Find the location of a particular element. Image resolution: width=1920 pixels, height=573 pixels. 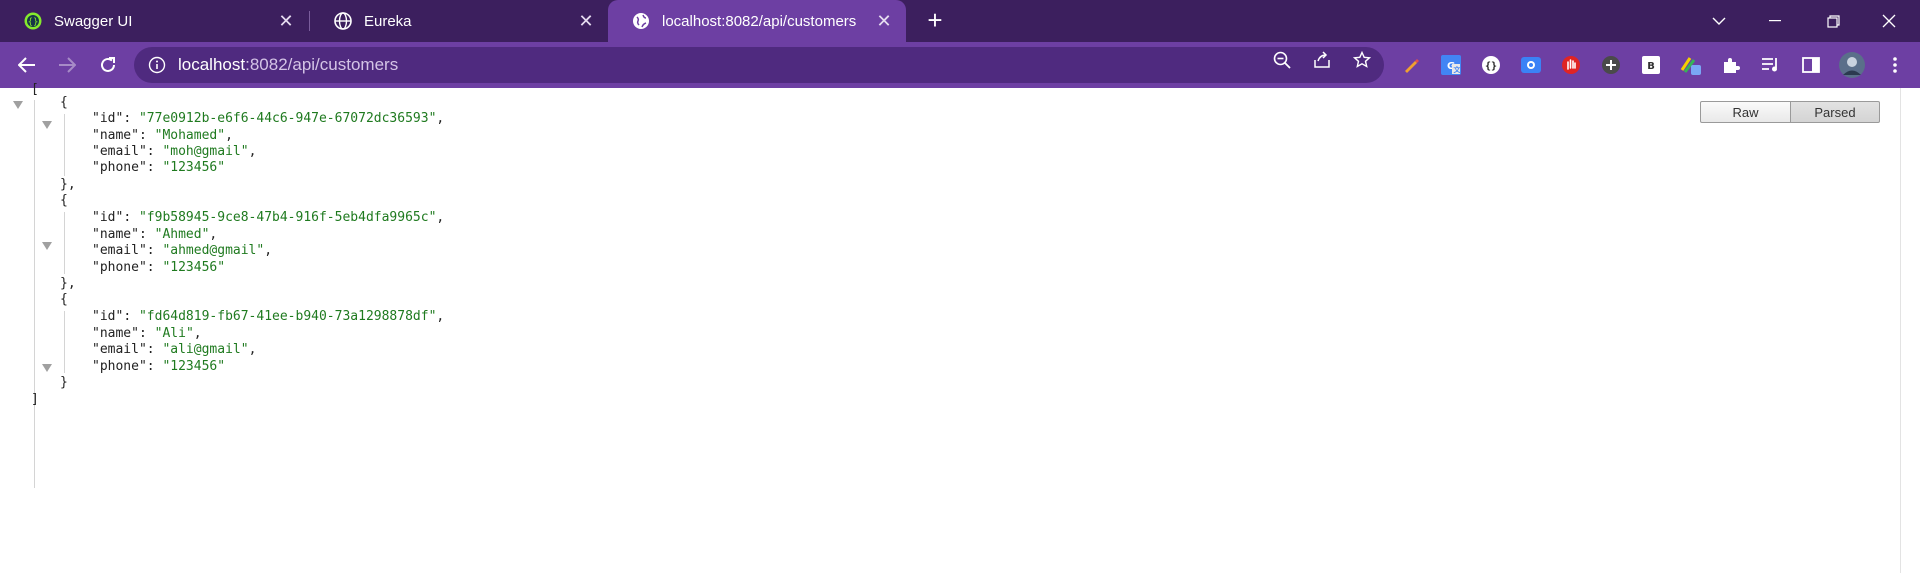

close-window-icon is located at coordinates (1889, 21).